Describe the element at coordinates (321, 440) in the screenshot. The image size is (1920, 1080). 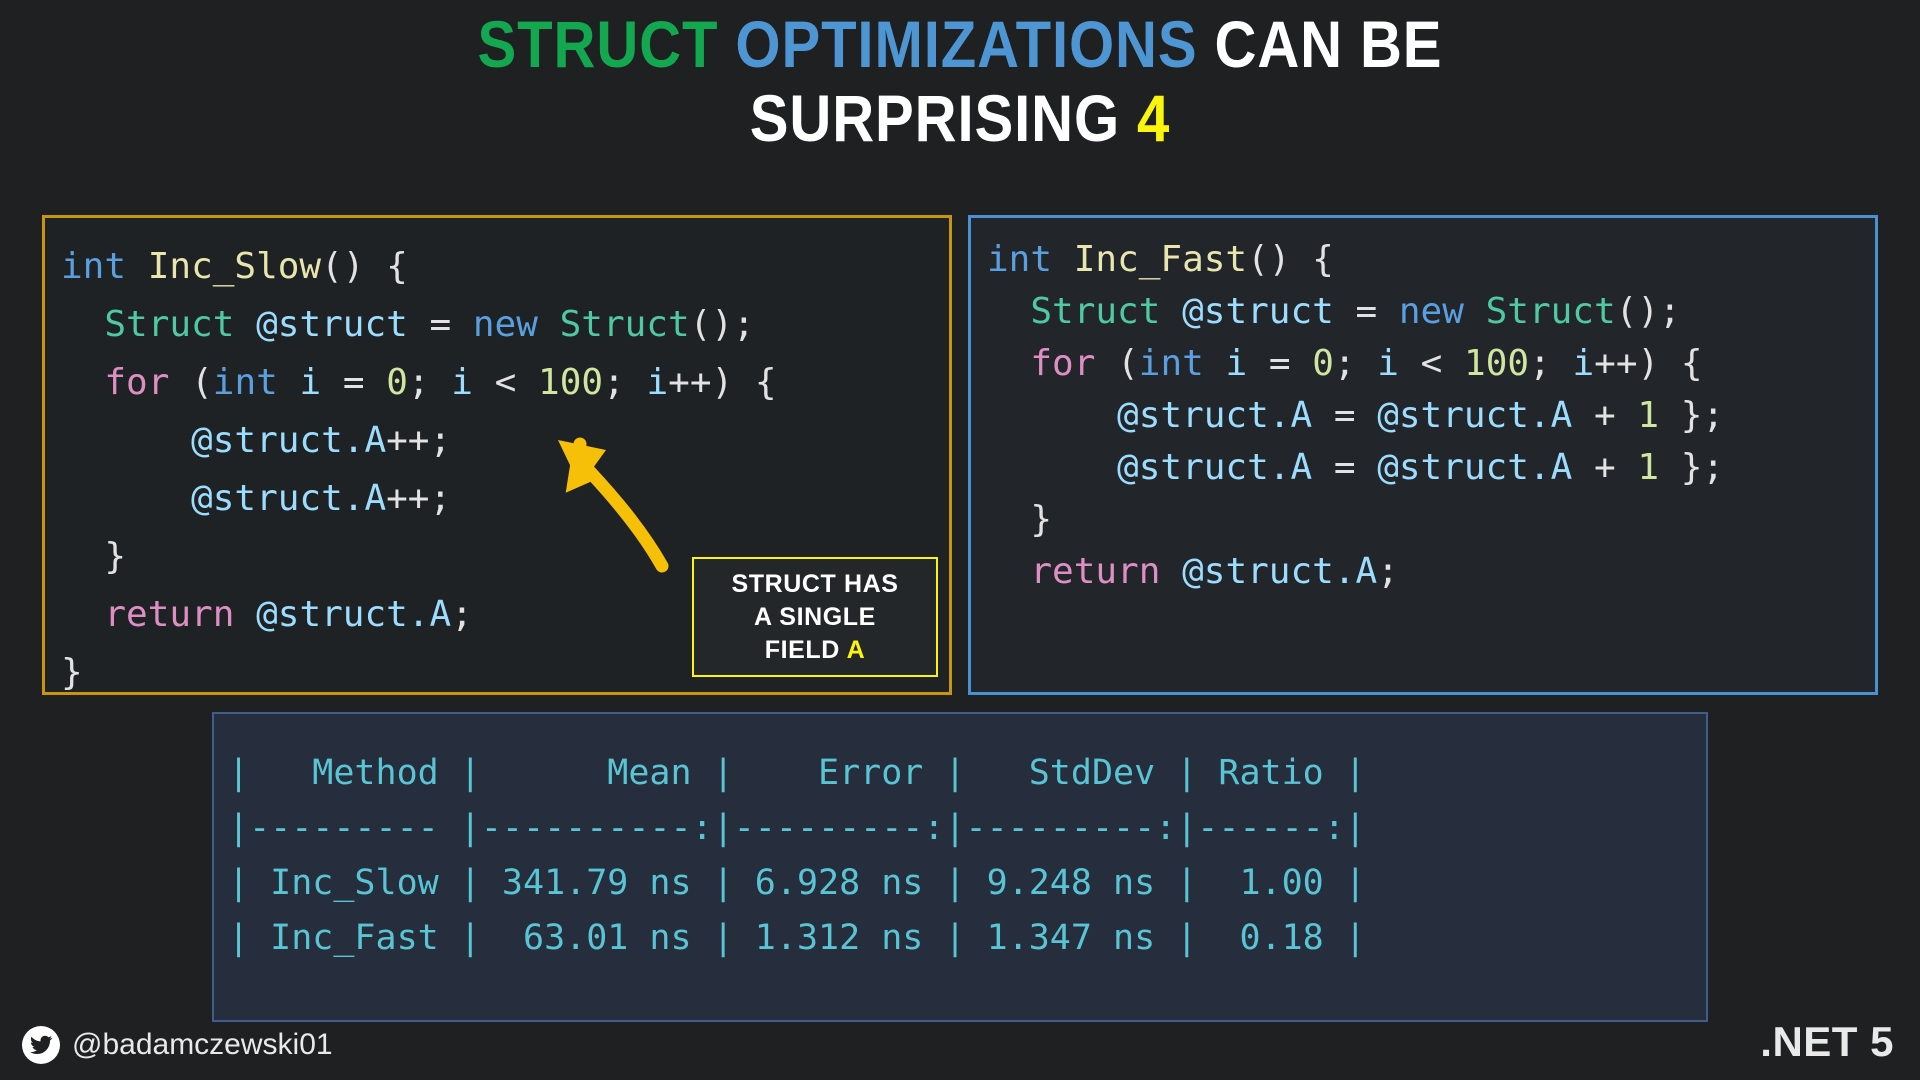
I see `code-line-slow-3: @struct.A++;` at that location.